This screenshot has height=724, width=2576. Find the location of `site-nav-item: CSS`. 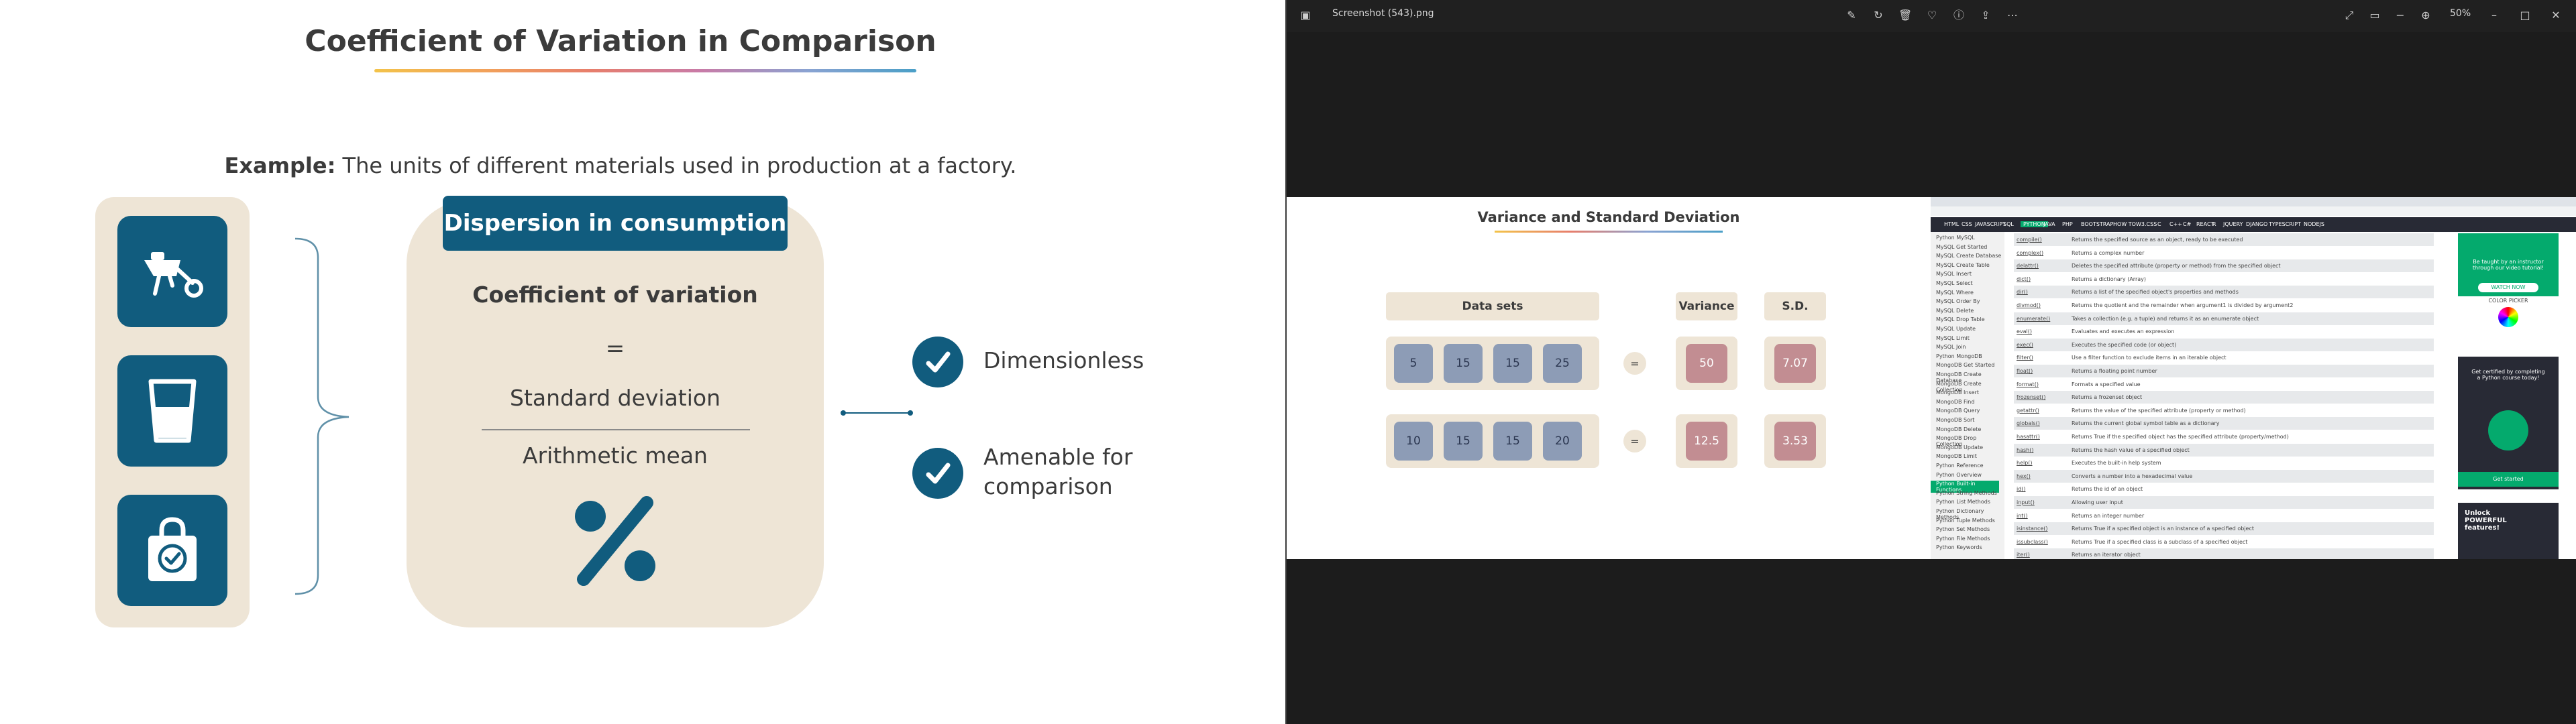

site-nav-item: CSS is located at coordinates (1967, 224).